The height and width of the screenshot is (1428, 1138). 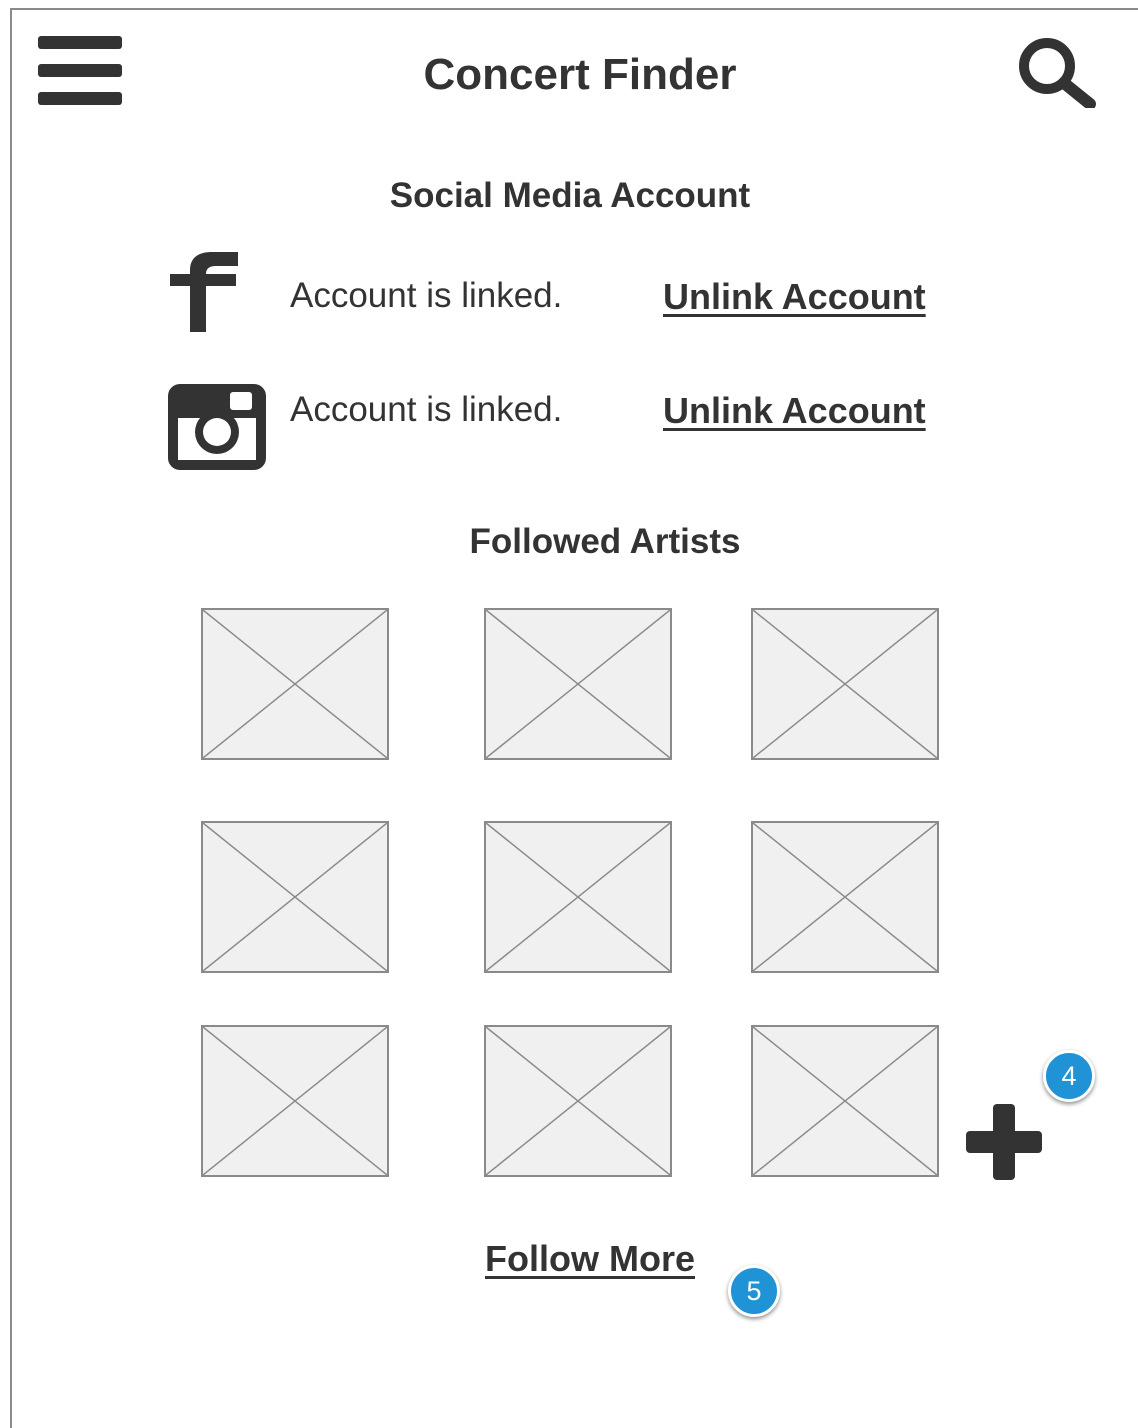 What do you see at coordinates (794, 297) in the screenshot?
I see `facebook-unlink-link: Unlink Account` at bounding box center [794, 297].